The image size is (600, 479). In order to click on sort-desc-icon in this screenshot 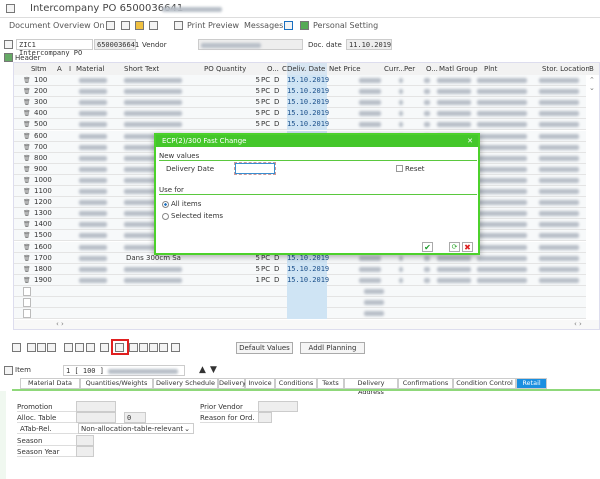, I will do `click(143, 347)`.